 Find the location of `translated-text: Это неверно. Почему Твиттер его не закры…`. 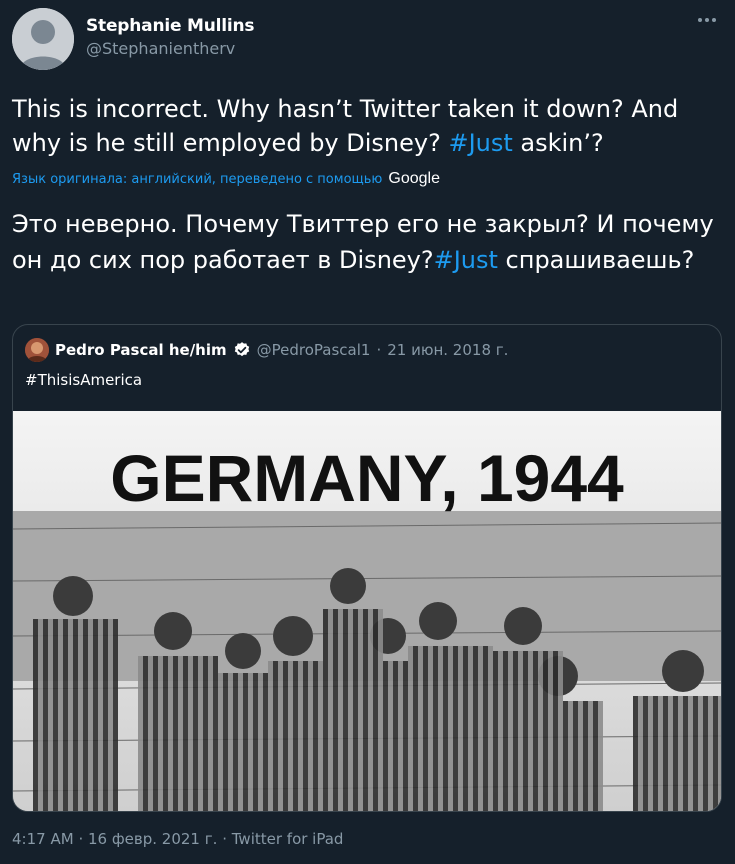

translated-text: Это неверно. Почему Твиттер его не закры… is located at coordinates (367, 242).